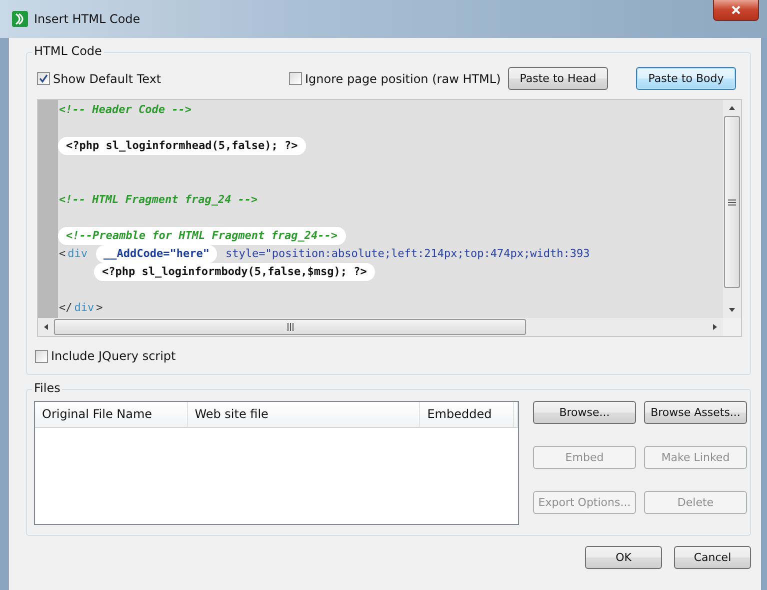 This screenshot has width=767, height=590. I want to click on group-title: Files, so click(47, 387).